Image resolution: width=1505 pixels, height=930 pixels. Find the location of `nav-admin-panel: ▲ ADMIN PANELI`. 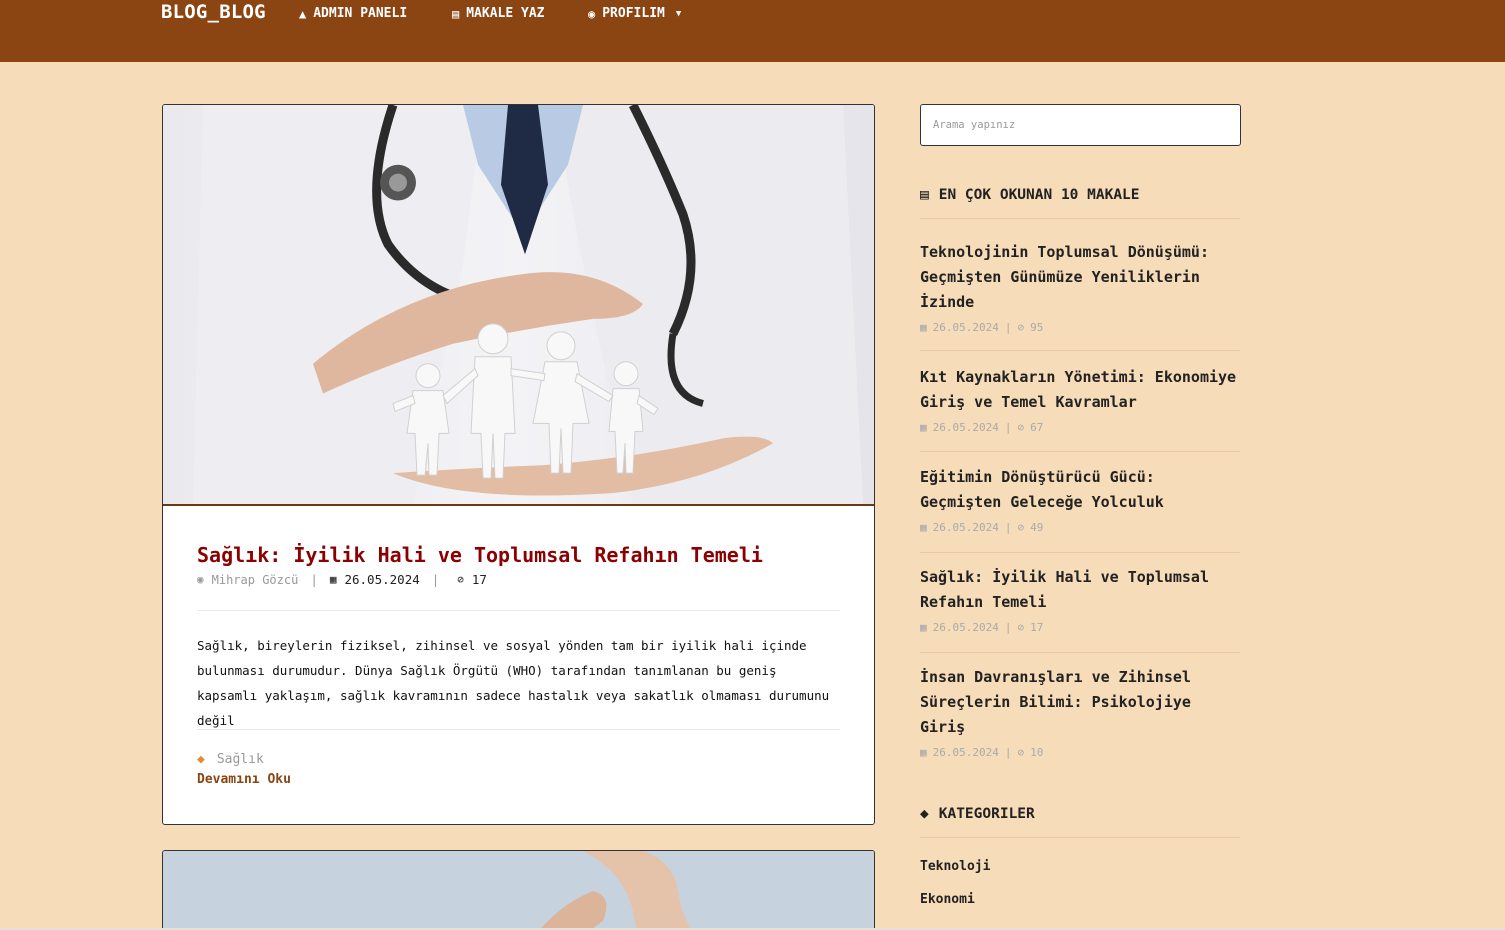

nav-admin-panel: ▲ ADMIN PANELI is located at coordinates (353, 13).